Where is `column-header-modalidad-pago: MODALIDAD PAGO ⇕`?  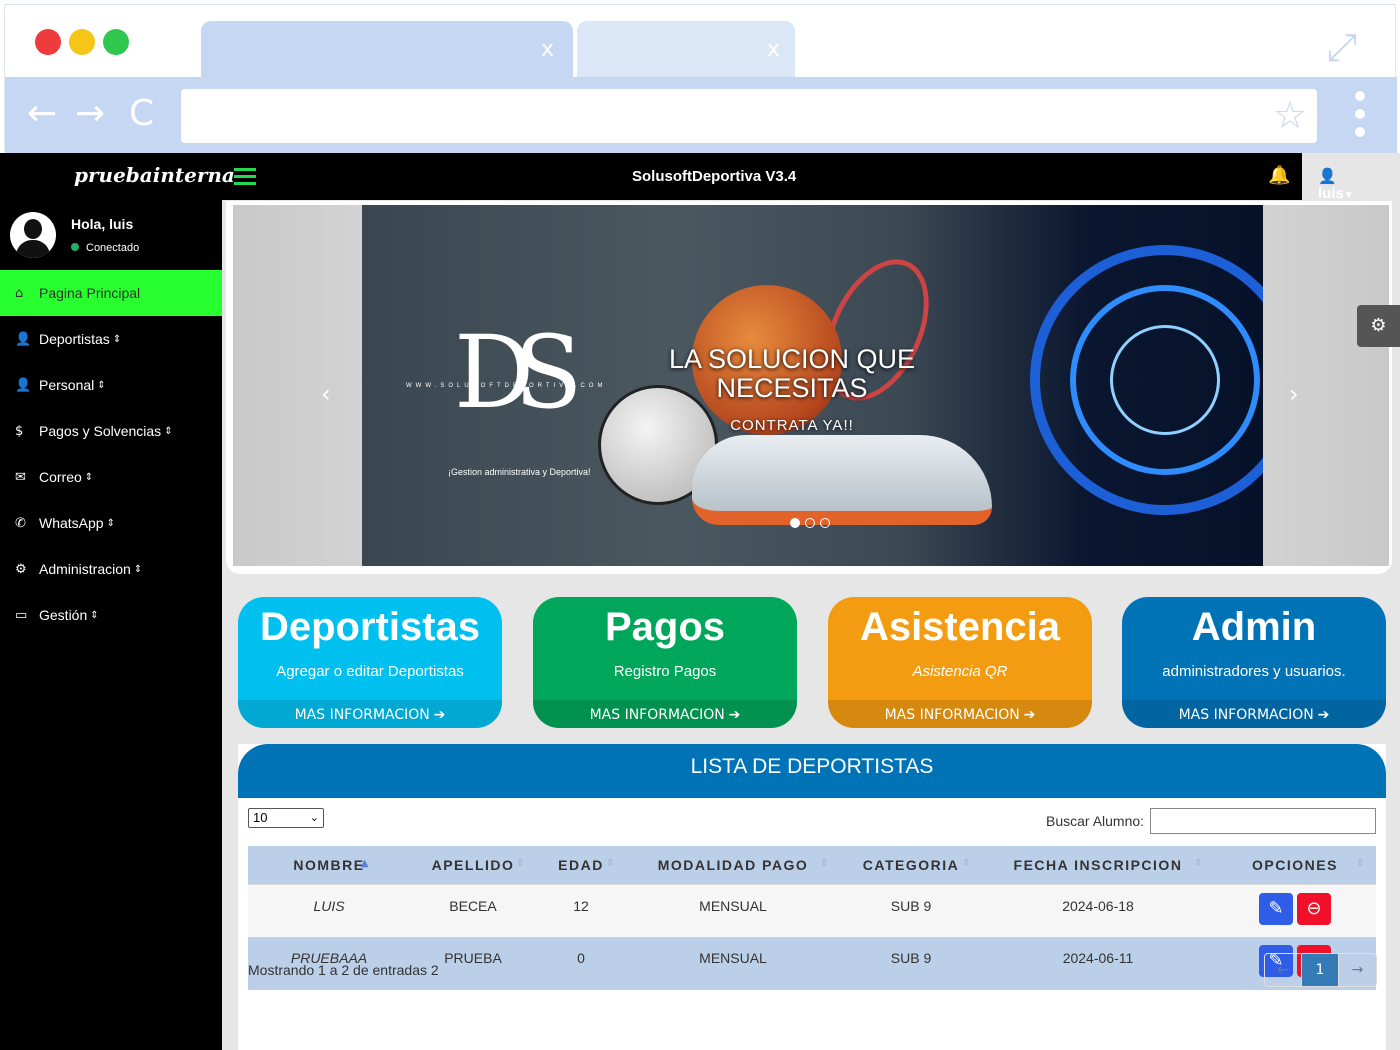
column-header-modalidad-pago: MODALIDAD PAGO ⇕ is located at coordinates (733, 865).